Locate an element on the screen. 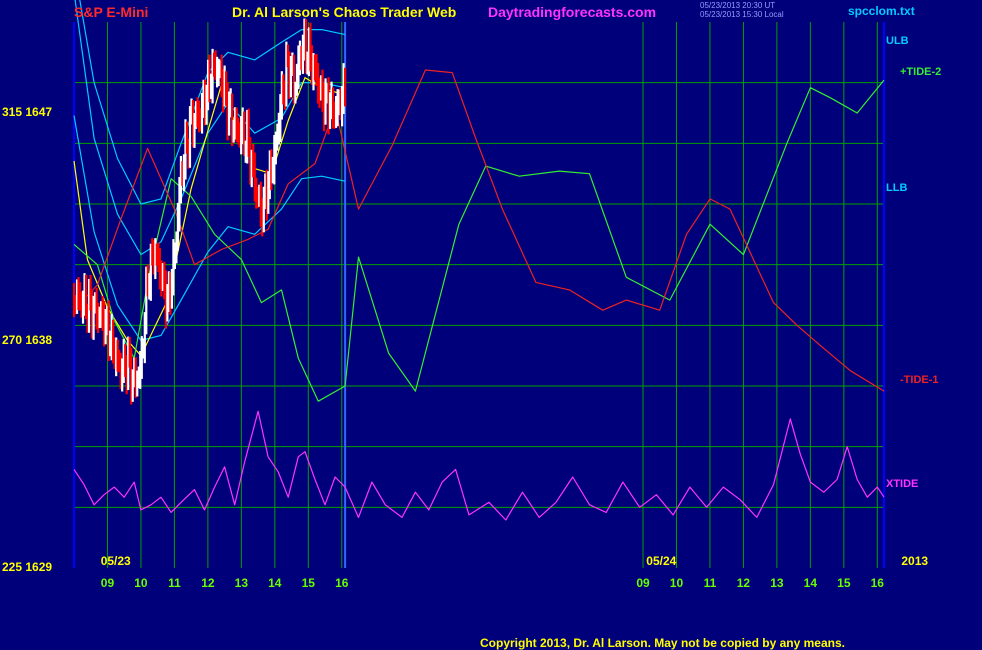 The height and width of the screenshot is (650, 982). series-label-tide-1: -TIDE-1 is located at coordinates (919, 379).